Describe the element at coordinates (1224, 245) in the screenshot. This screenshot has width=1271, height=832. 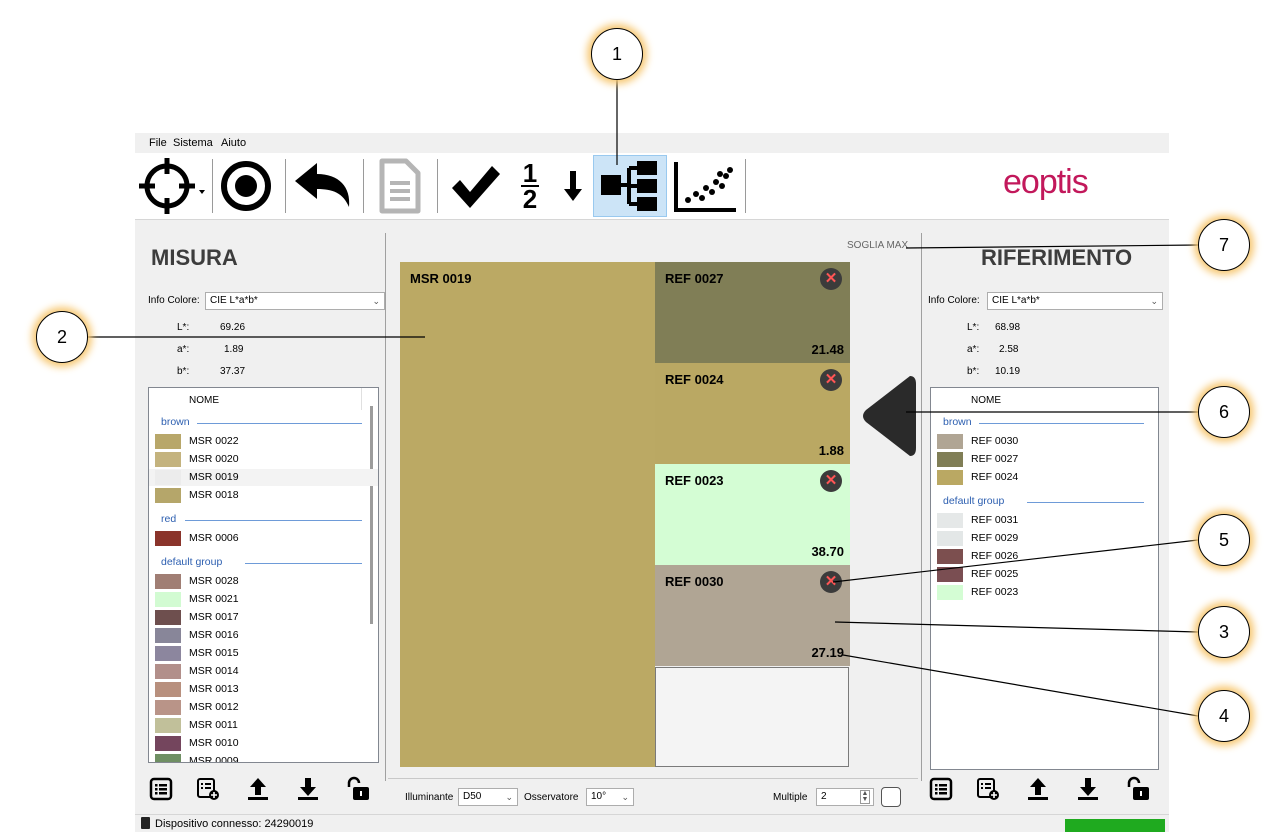
I see `callout-7: 7` at that location.